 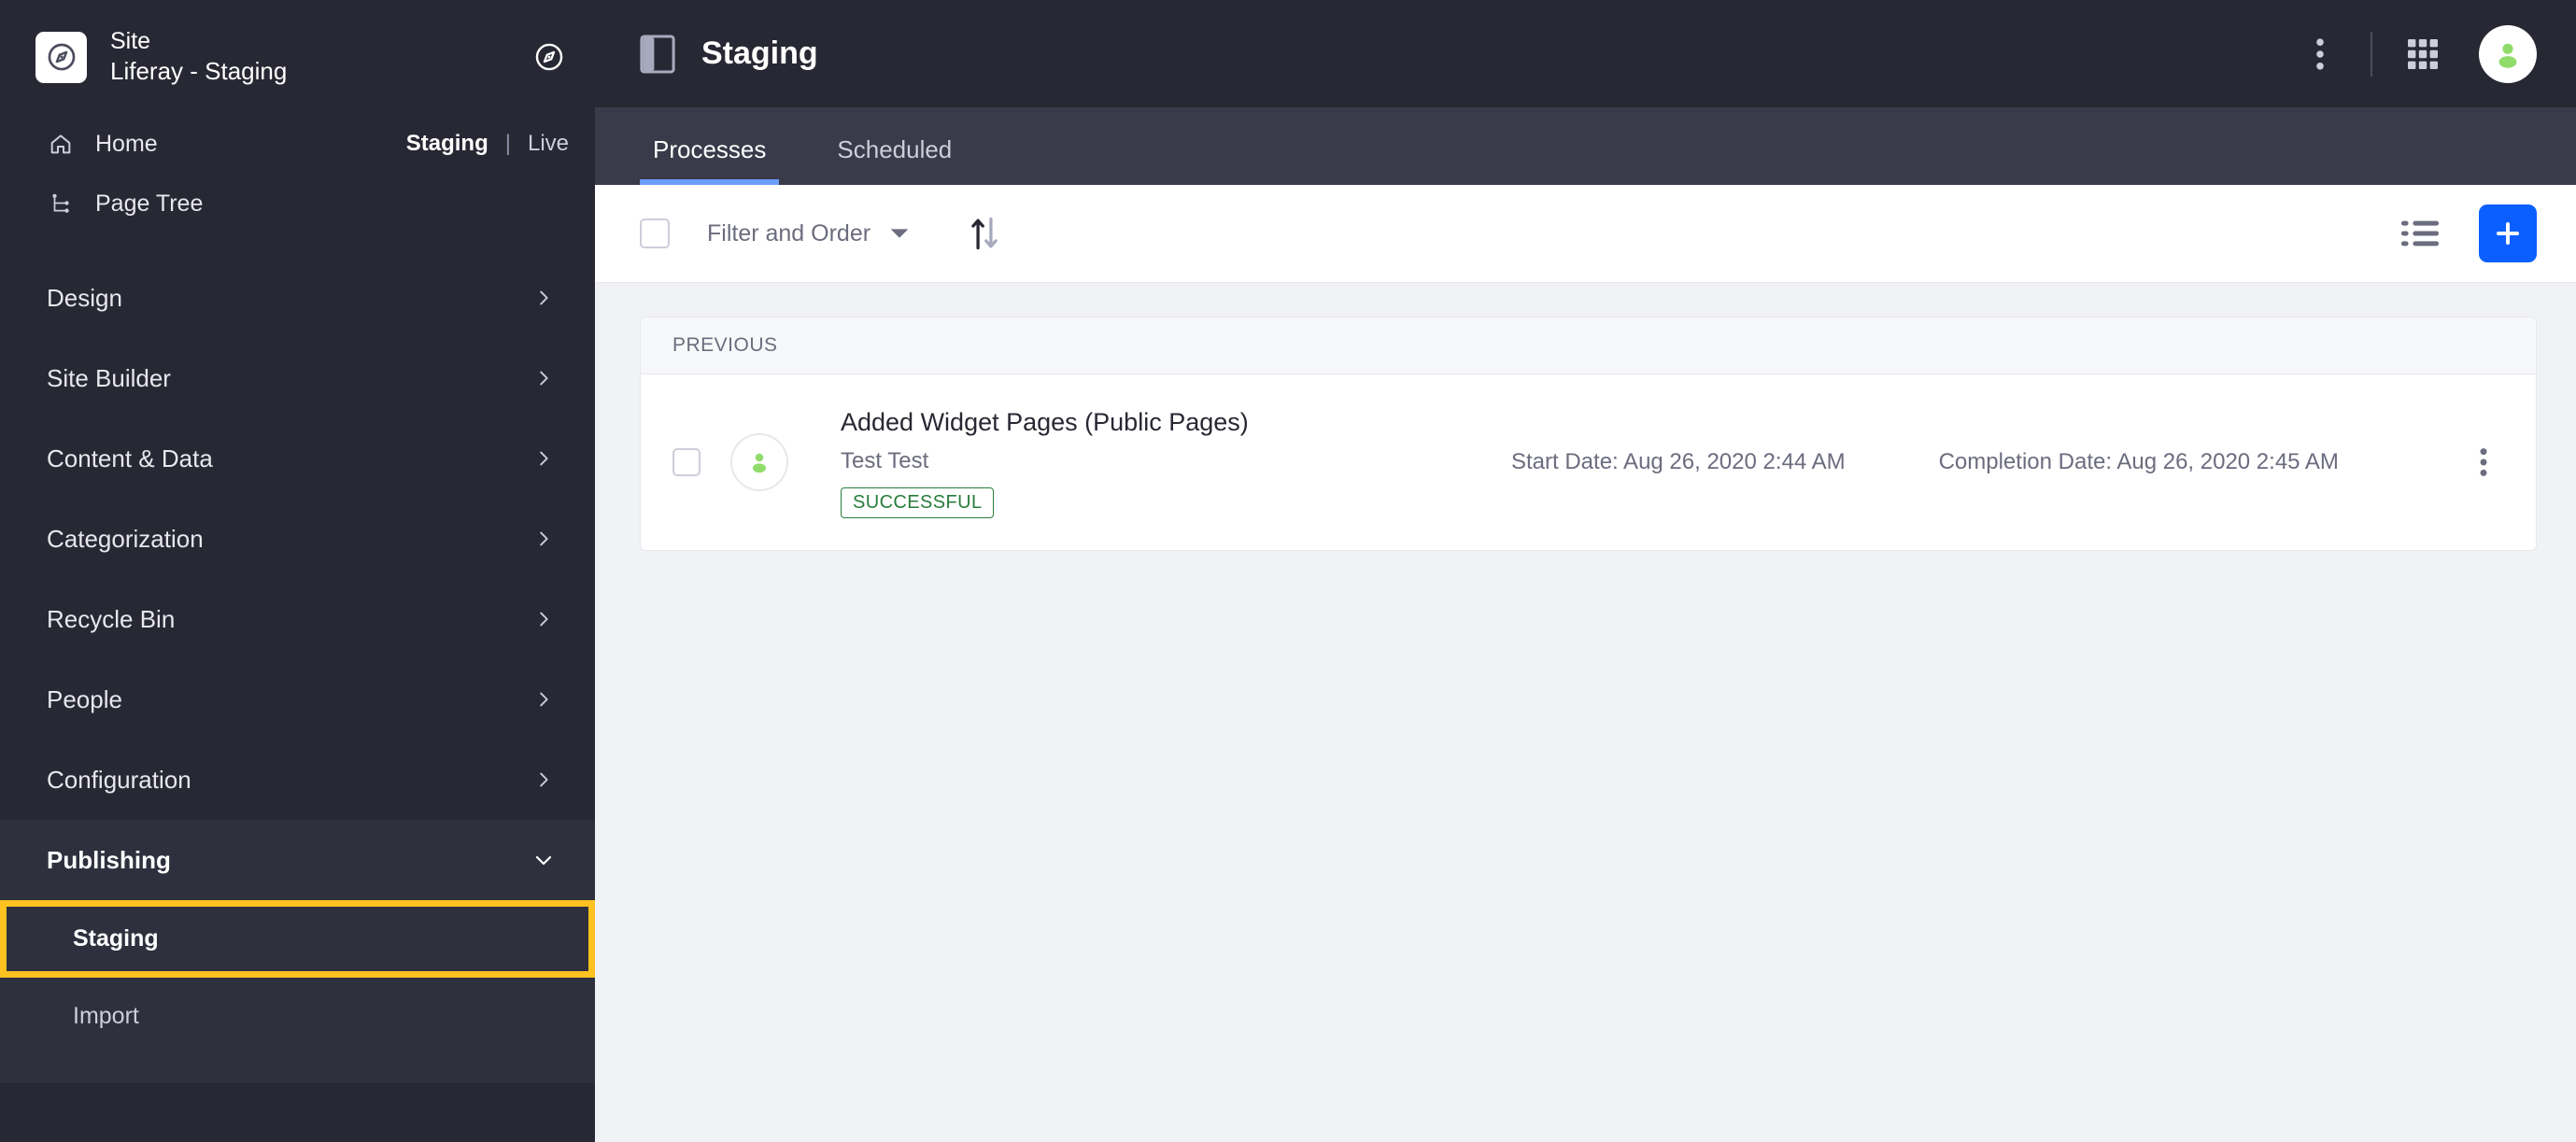 What do you see at coordinates (130, 42) in the screenshot?
I see `site-kicker: Site` at bounding box center [130, 42].